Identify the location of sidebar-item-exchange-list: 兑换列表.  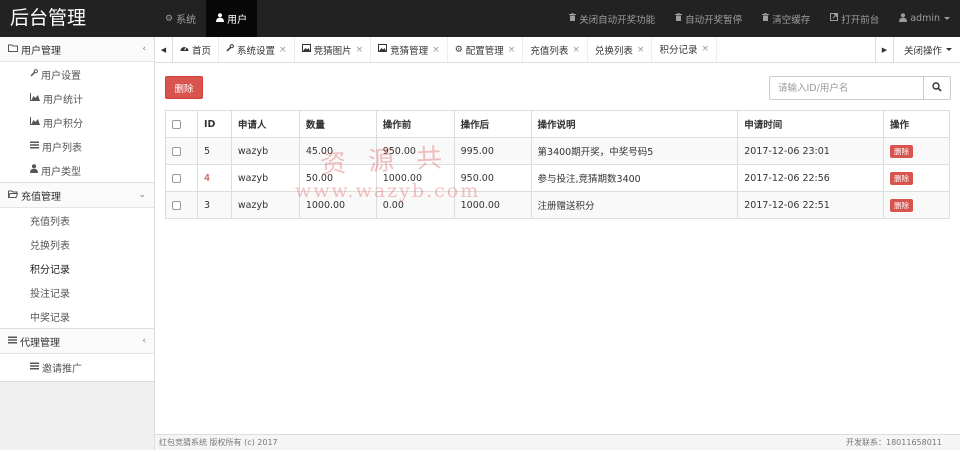
(77, 244).